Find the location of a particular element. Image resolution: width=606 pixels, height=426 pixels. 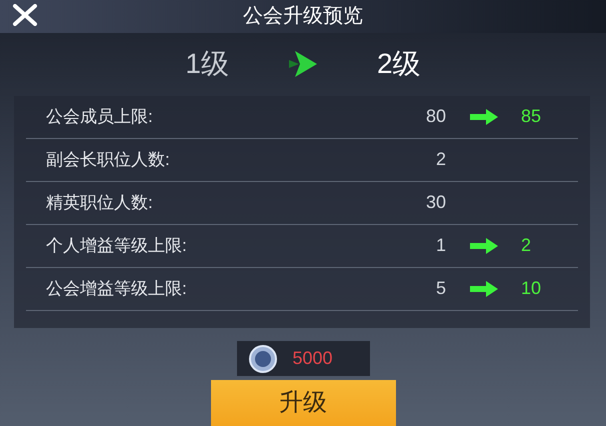

stat-label: 精英职位人数: is located at coordinates (100, 203).